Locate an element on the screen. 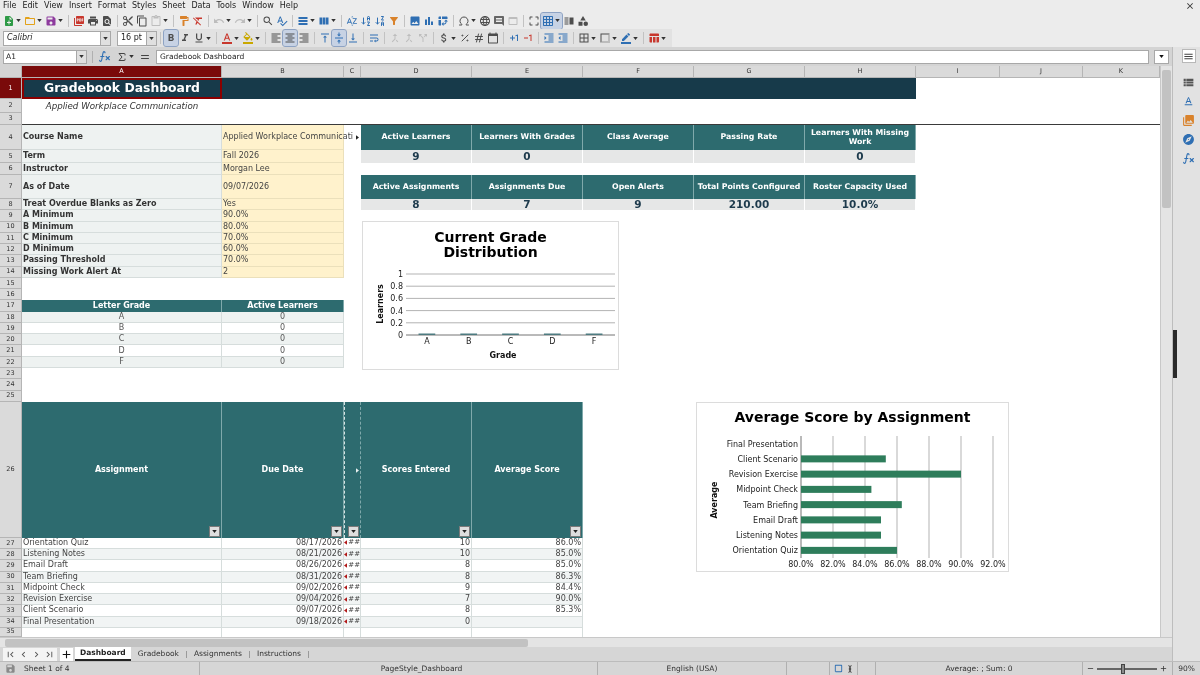 Image resolution: width=1200 pixels, height=675 pixels. table-cell: 86.3% is located at coordinates (527, 577).